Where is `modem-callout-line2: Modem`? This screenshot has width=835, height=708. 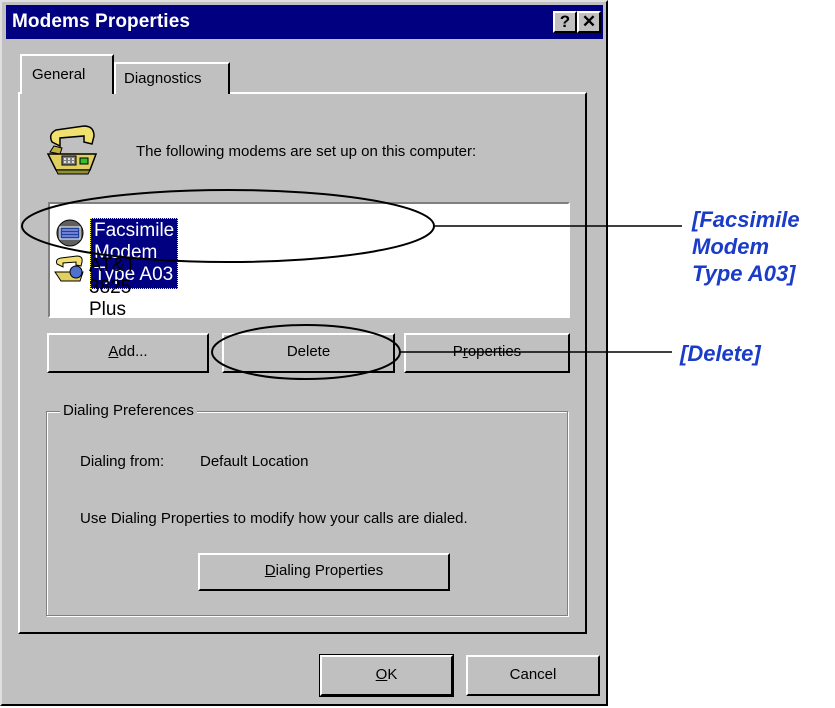 modem-callout-line2: Modem is located at coordinates (730, 246).